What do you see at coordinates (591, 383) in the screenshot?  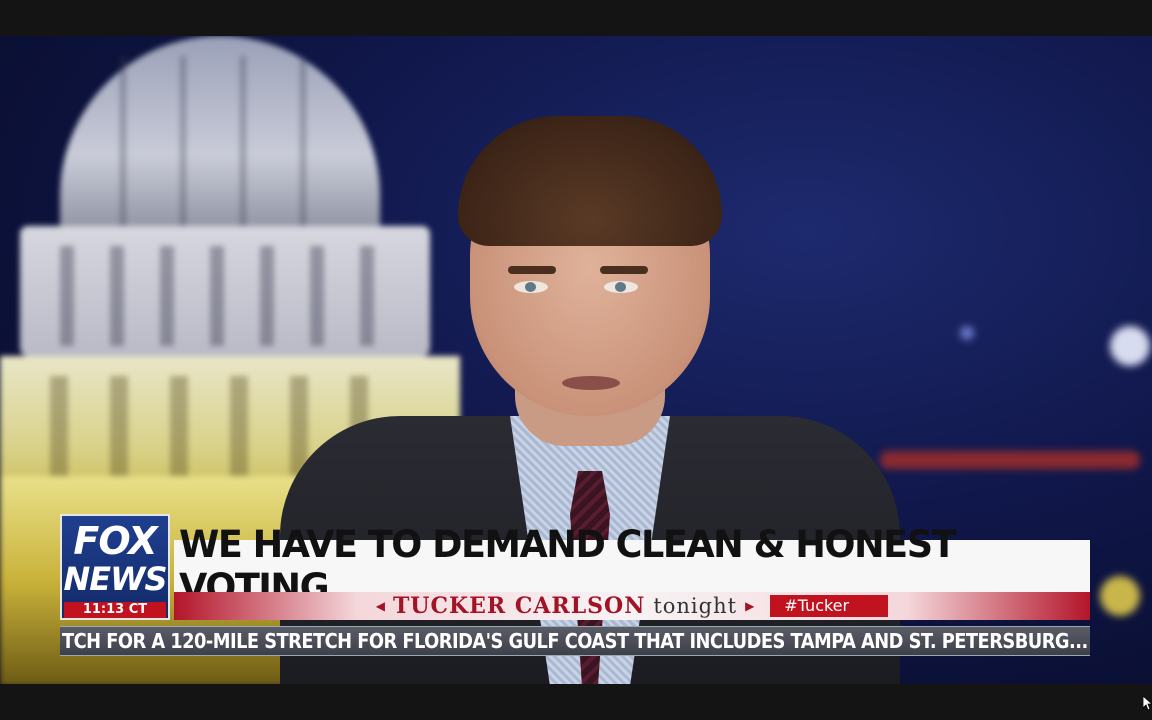 I see `mouth` at bounding box center [591, 383].